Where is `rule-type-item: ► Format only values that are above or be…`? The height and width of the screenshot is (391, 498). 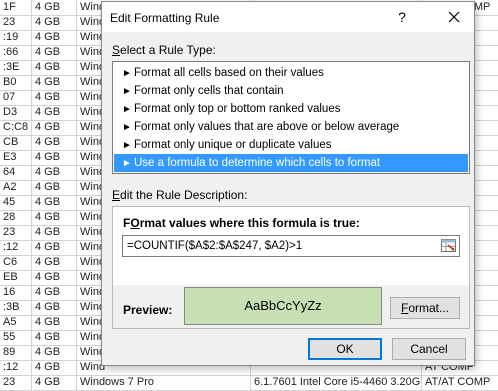 rule-type-item: ► Format only values that are above or be… is located at coordinates (291, 127).